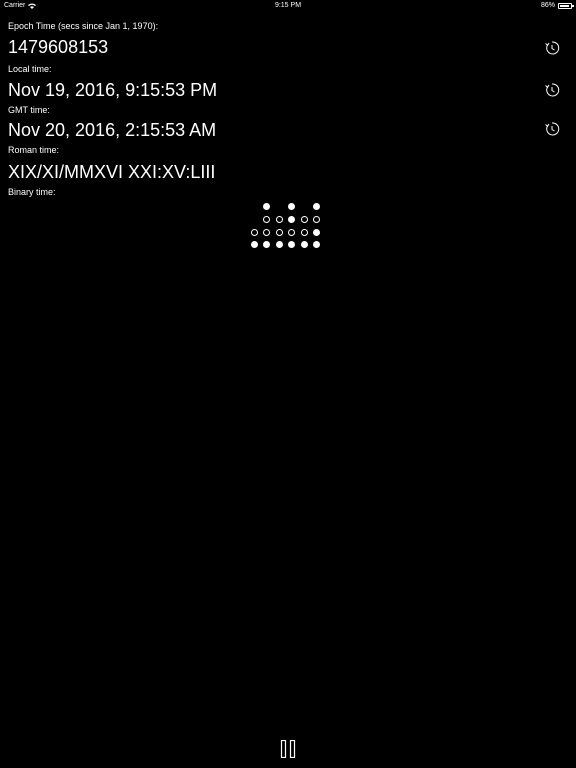 The width and height of the screenshot is (576, 768). I want to click on status-time: 9:15 PM, so click(288, 5).